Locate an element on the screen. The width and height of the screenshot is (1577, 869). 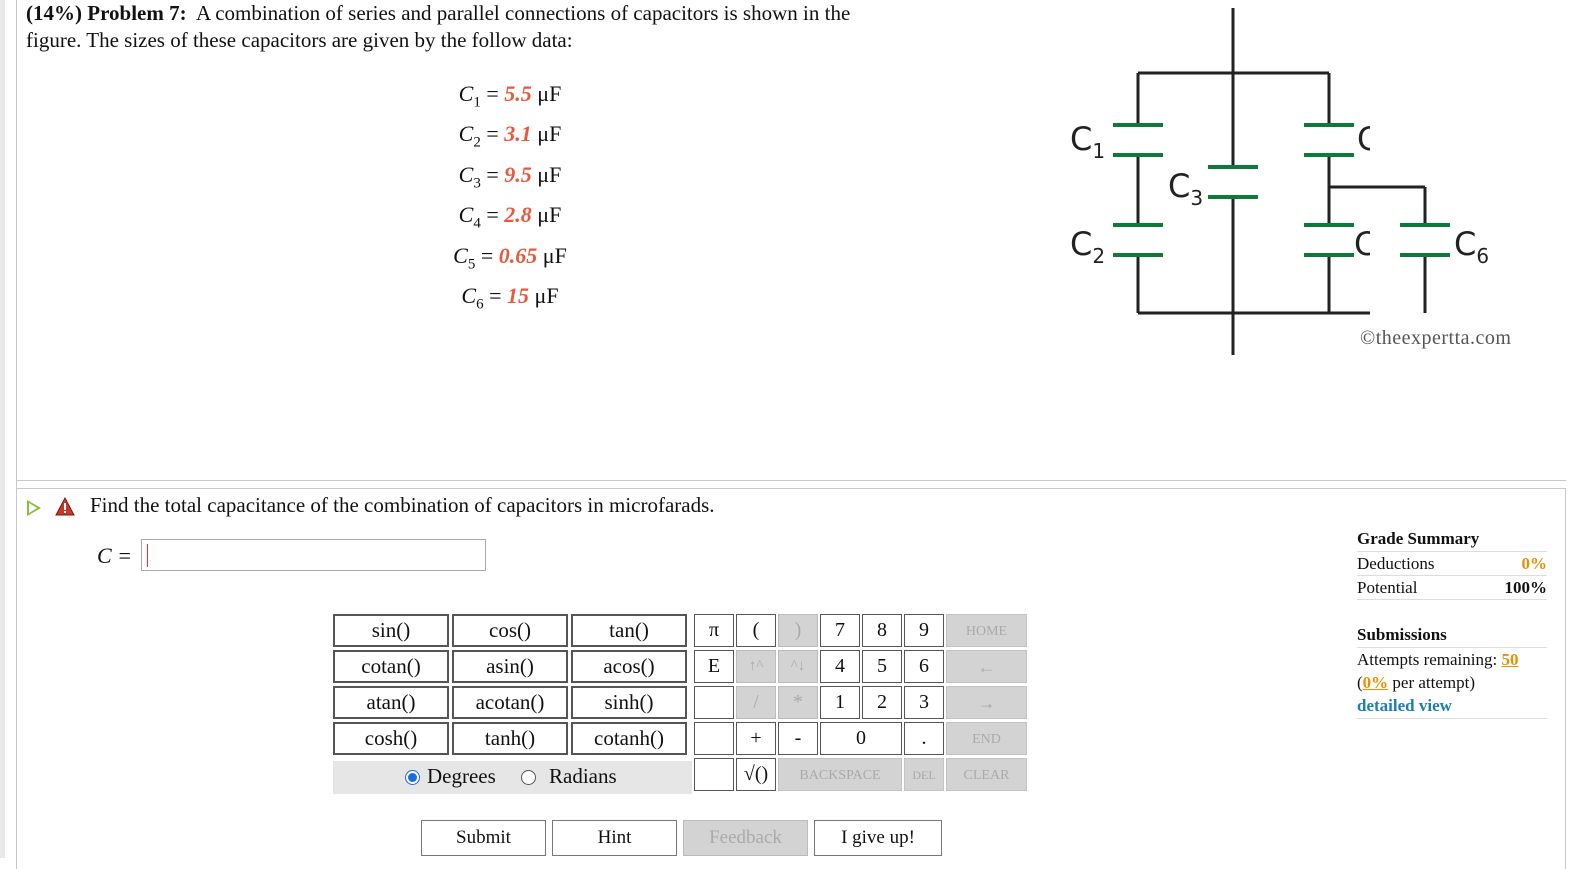
e-button: E is located at coordinates (714, 666).